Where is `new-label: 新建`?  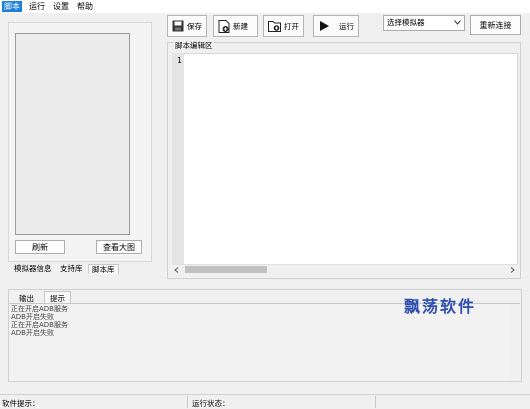 new-label: 新建 is located at coordinates (240, 26).